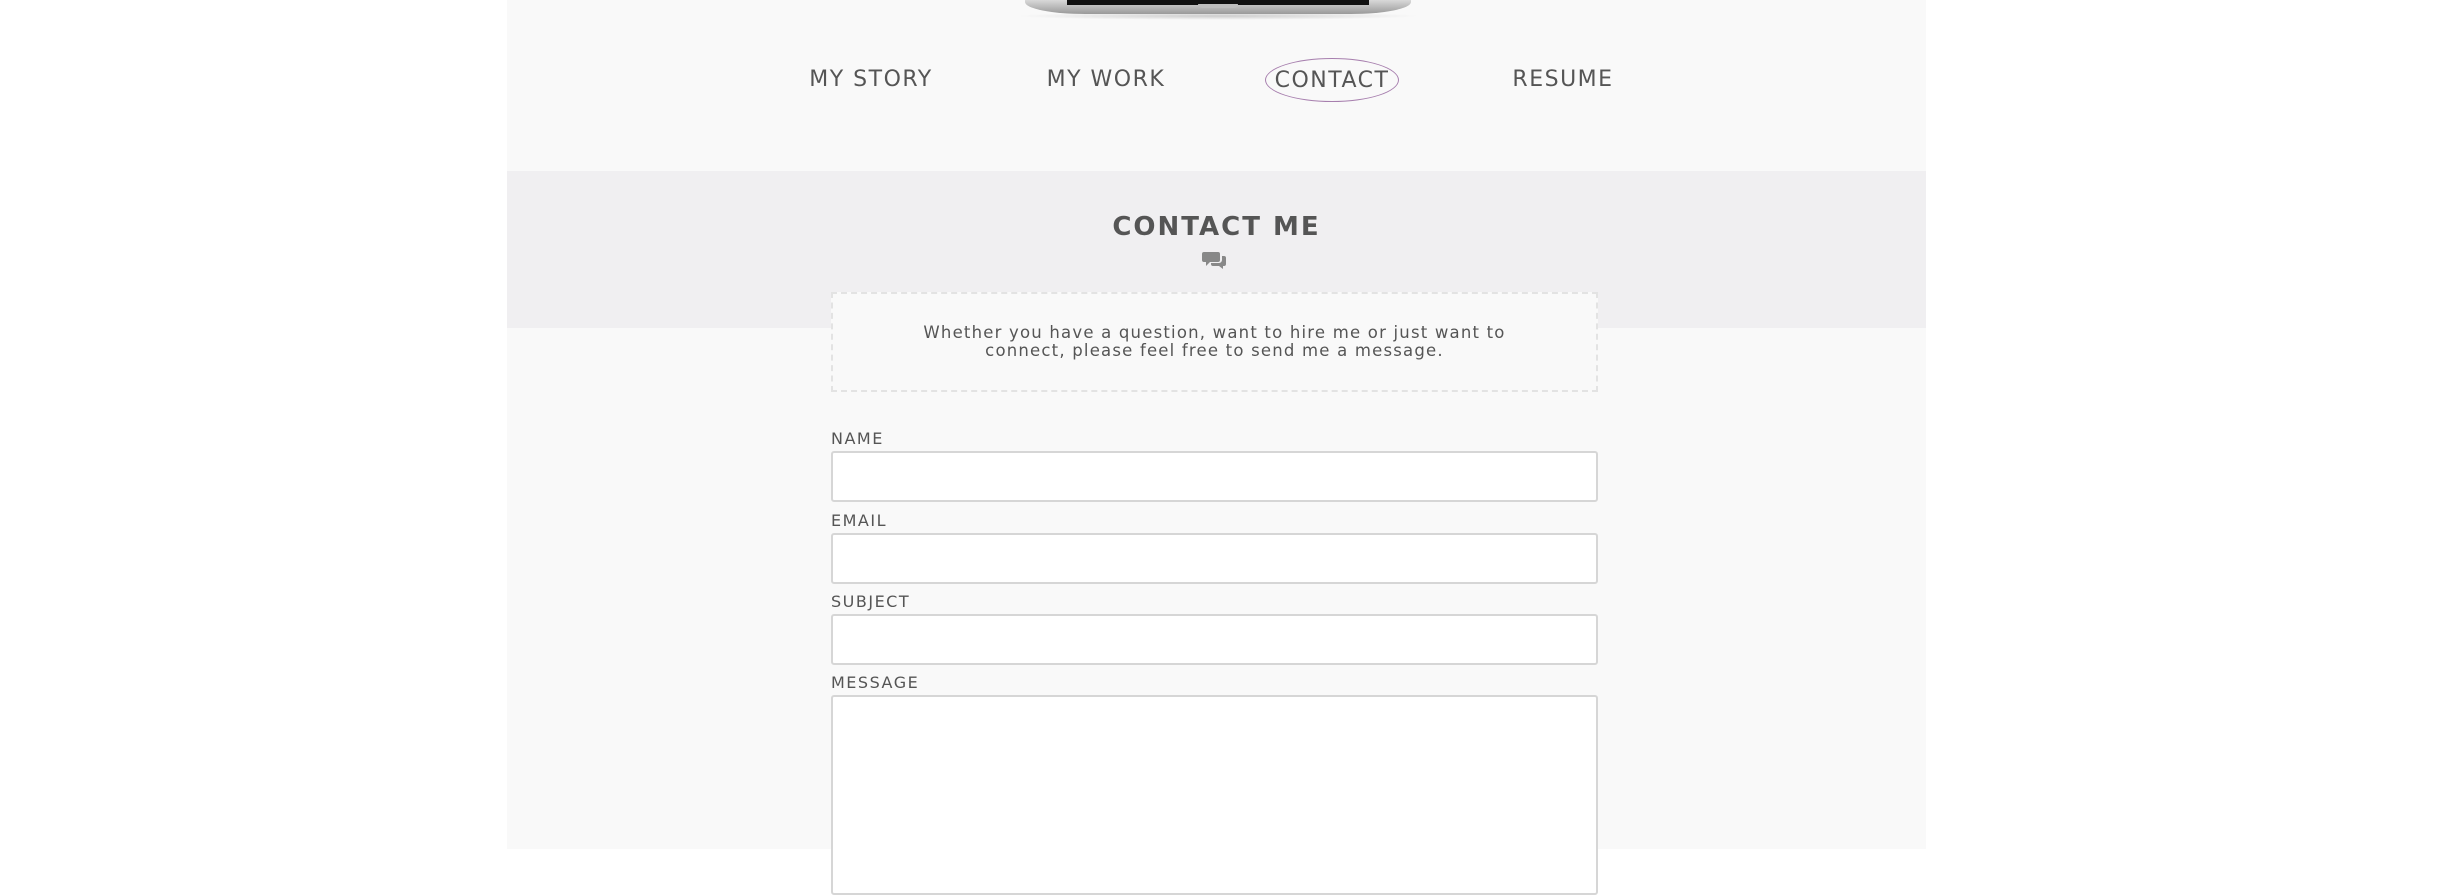 Image resolution: width=2457 pixels, height=895 pixels. I want to click on nav-resume: RESUME, so click(1563, 80).